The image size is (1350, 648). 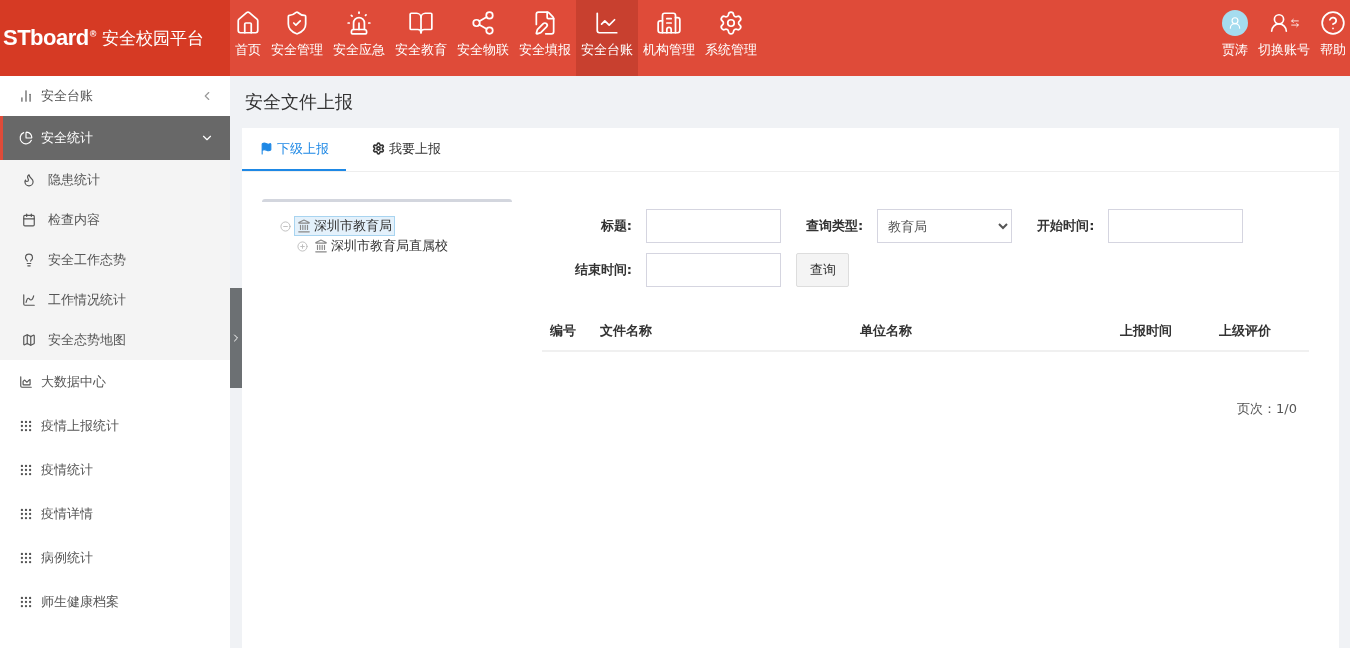 I want to click on collapse-icon, so click(x=285, y=226).